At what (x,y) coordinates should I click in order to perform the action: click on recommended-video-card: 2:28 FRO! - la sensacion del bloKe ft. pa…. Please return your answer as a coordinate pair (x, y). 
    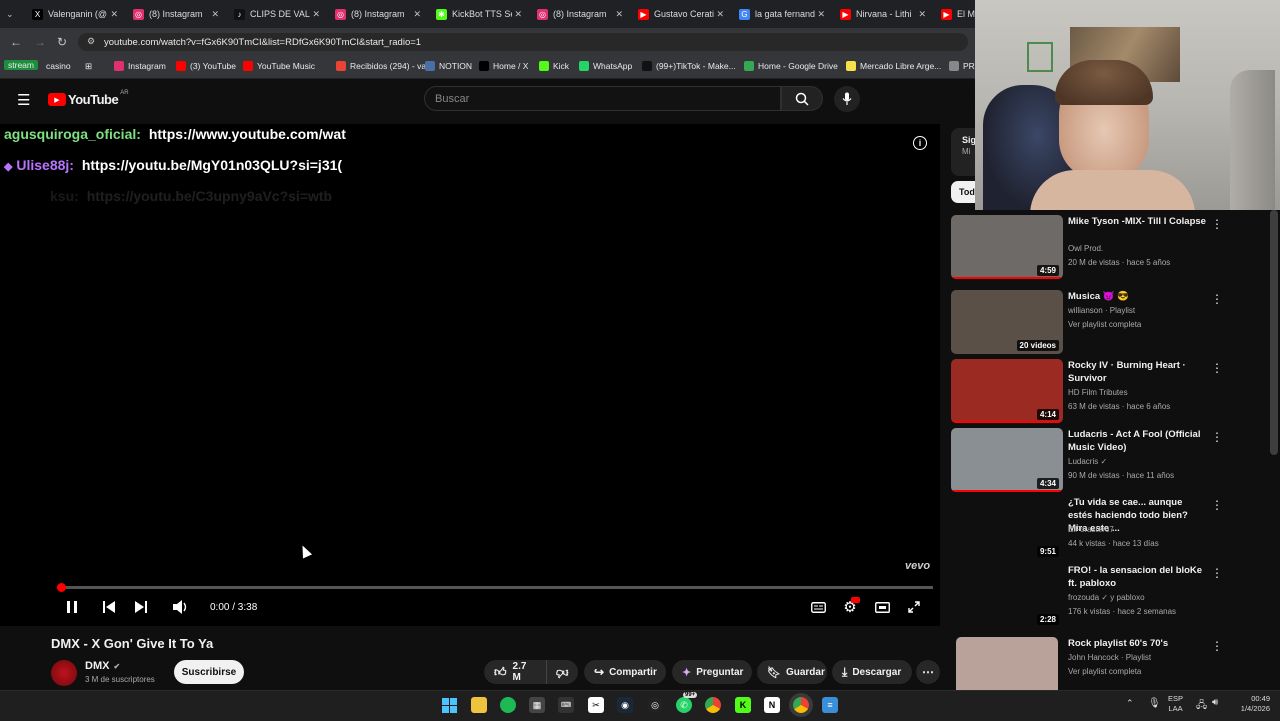
    Looking at the image, I should click on (1111, 596).